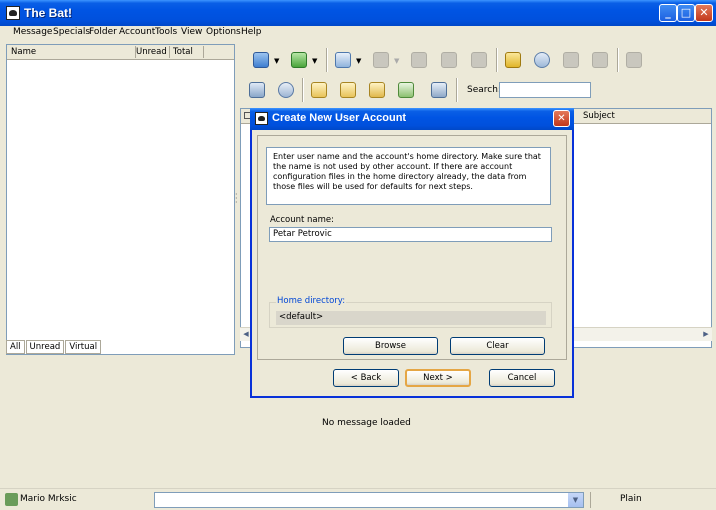 This screenshot has width=716, height=510. Describe the element at coordinates (45, 347) in the screenshot. I see `tab-unread: Unread` at that location.